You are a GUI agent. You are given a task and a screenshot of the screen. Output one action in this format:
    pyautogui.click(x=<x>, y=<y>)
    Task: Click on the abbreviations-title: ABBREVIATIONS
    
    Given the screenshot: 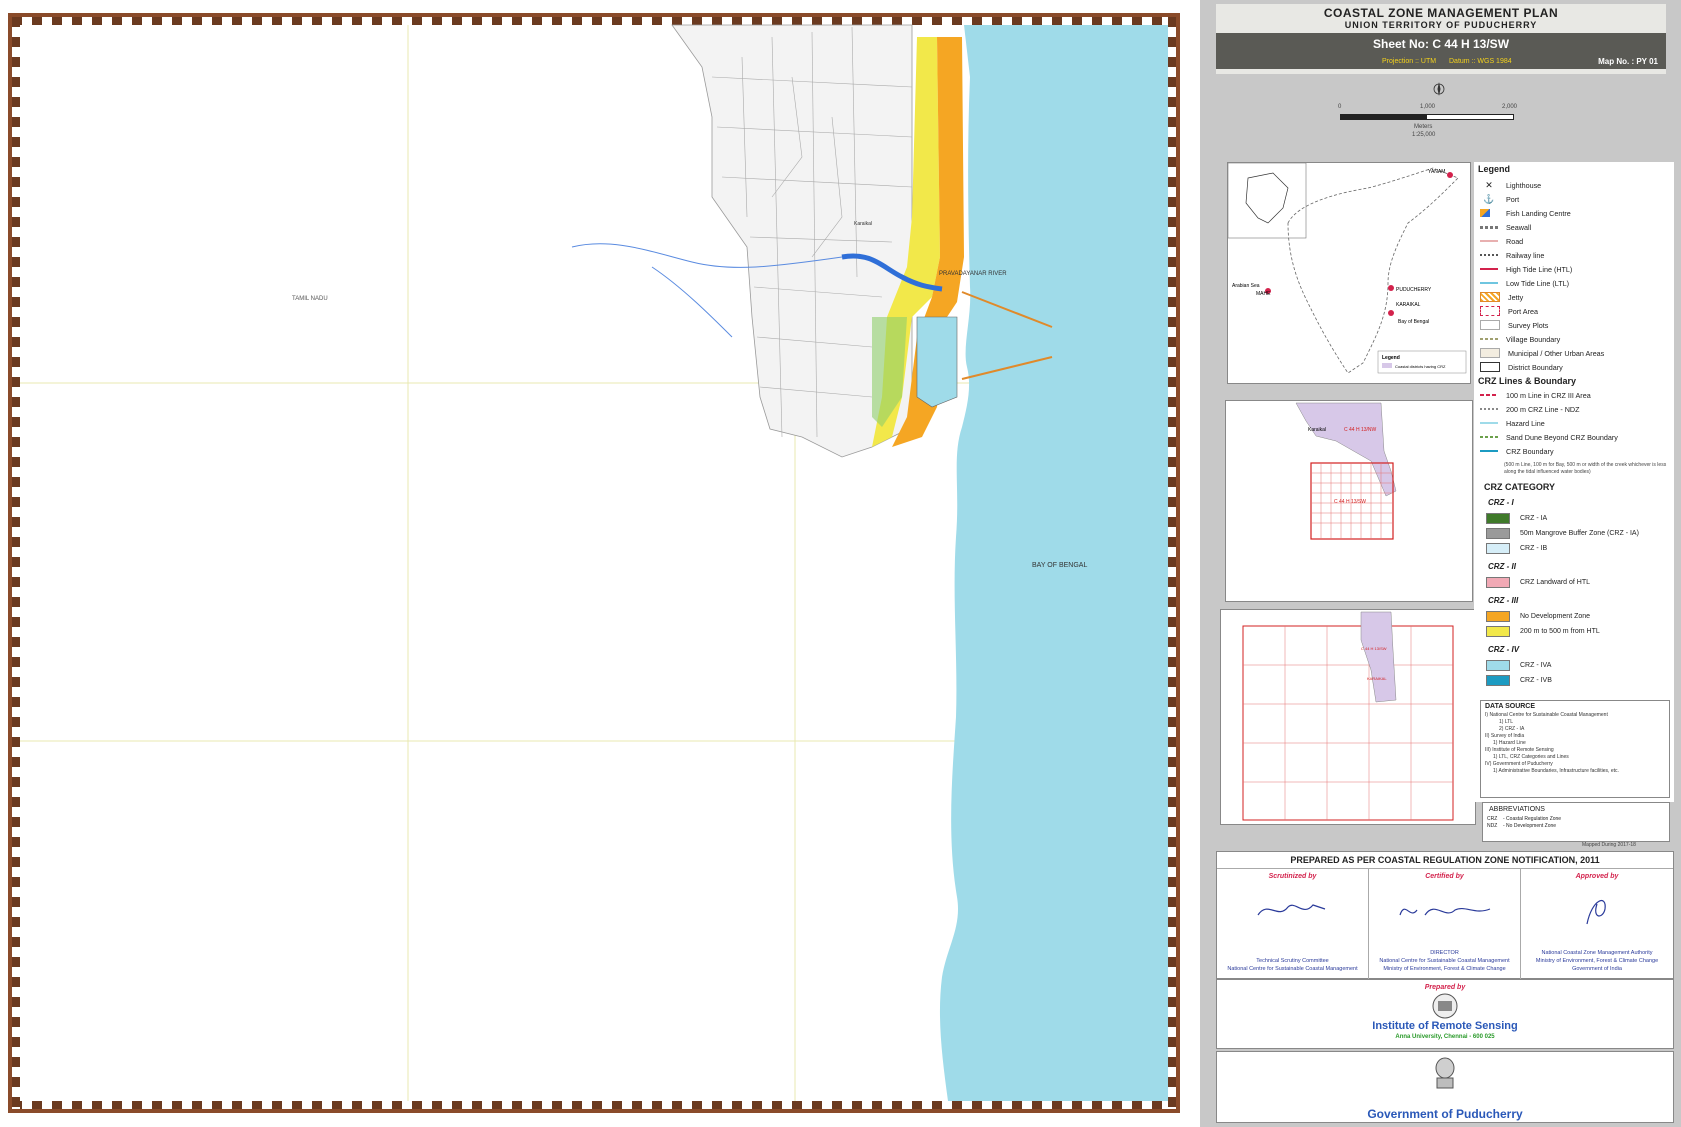 What is the action you would take?
    pyautogui.click(x=1517, y=809)
    